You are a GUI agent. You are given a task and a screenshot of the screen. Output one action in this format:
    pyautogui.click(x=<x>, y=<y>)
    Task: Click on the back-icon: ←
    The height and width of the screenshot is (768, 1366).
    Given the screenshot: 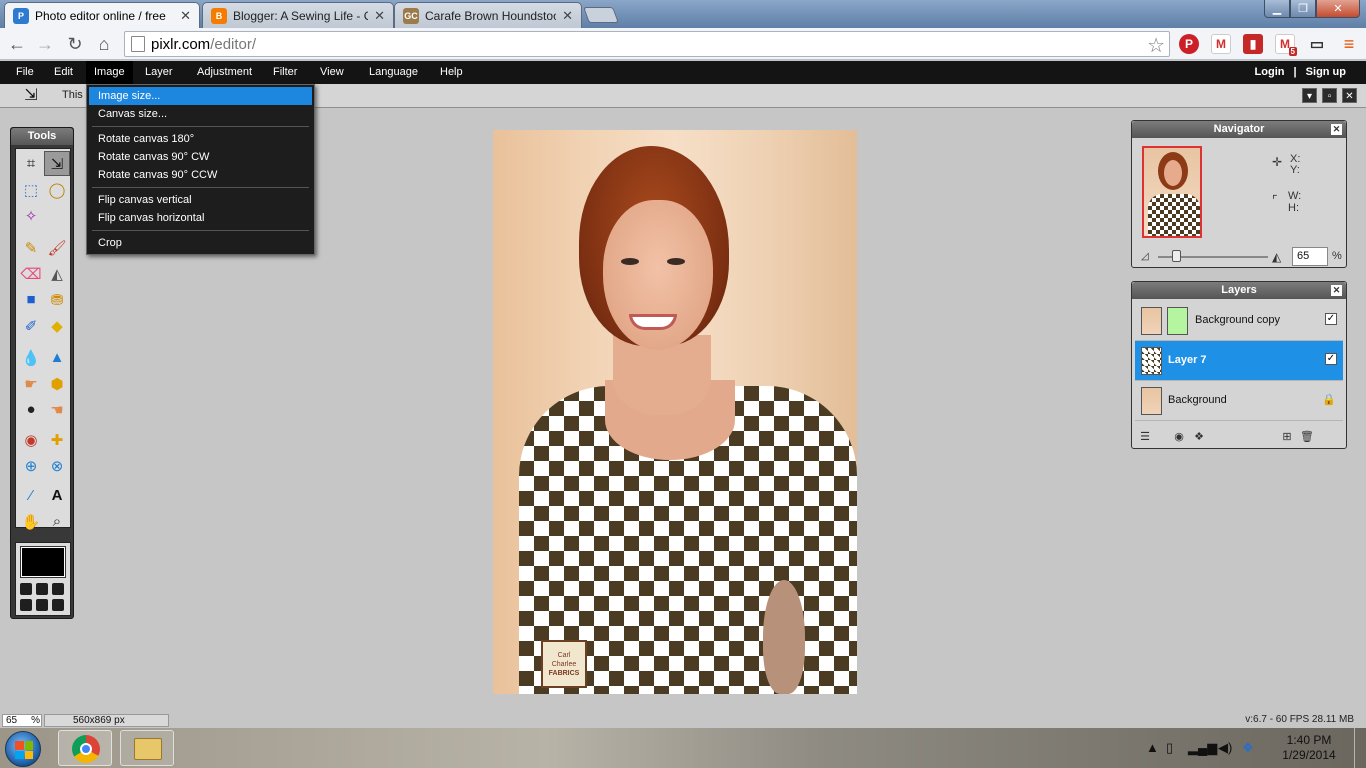 What is the action you would take?
    pyautogui.click(x=17, y=44)
    